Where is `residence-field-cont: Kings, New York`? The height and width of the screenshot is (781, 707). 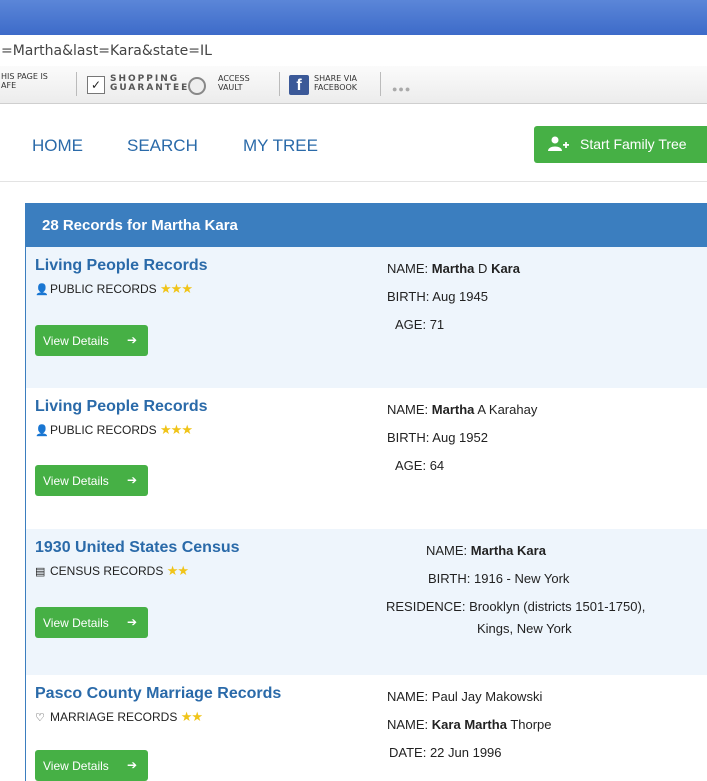
residence-field-cont: Kings, New York is located at coordinates (524, 628).